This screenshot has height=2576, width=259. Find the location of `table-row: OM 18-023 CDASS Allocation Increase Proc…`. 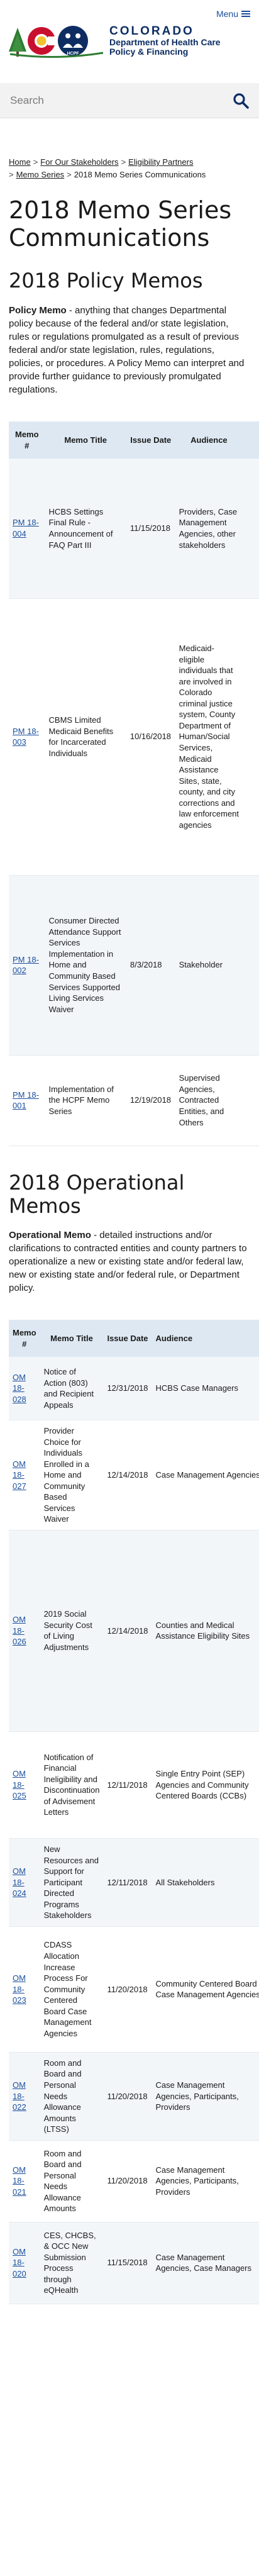

table-row: OM 18-023 CDASS Allocation Increase Proc… is located at coordinates (134, 1989).